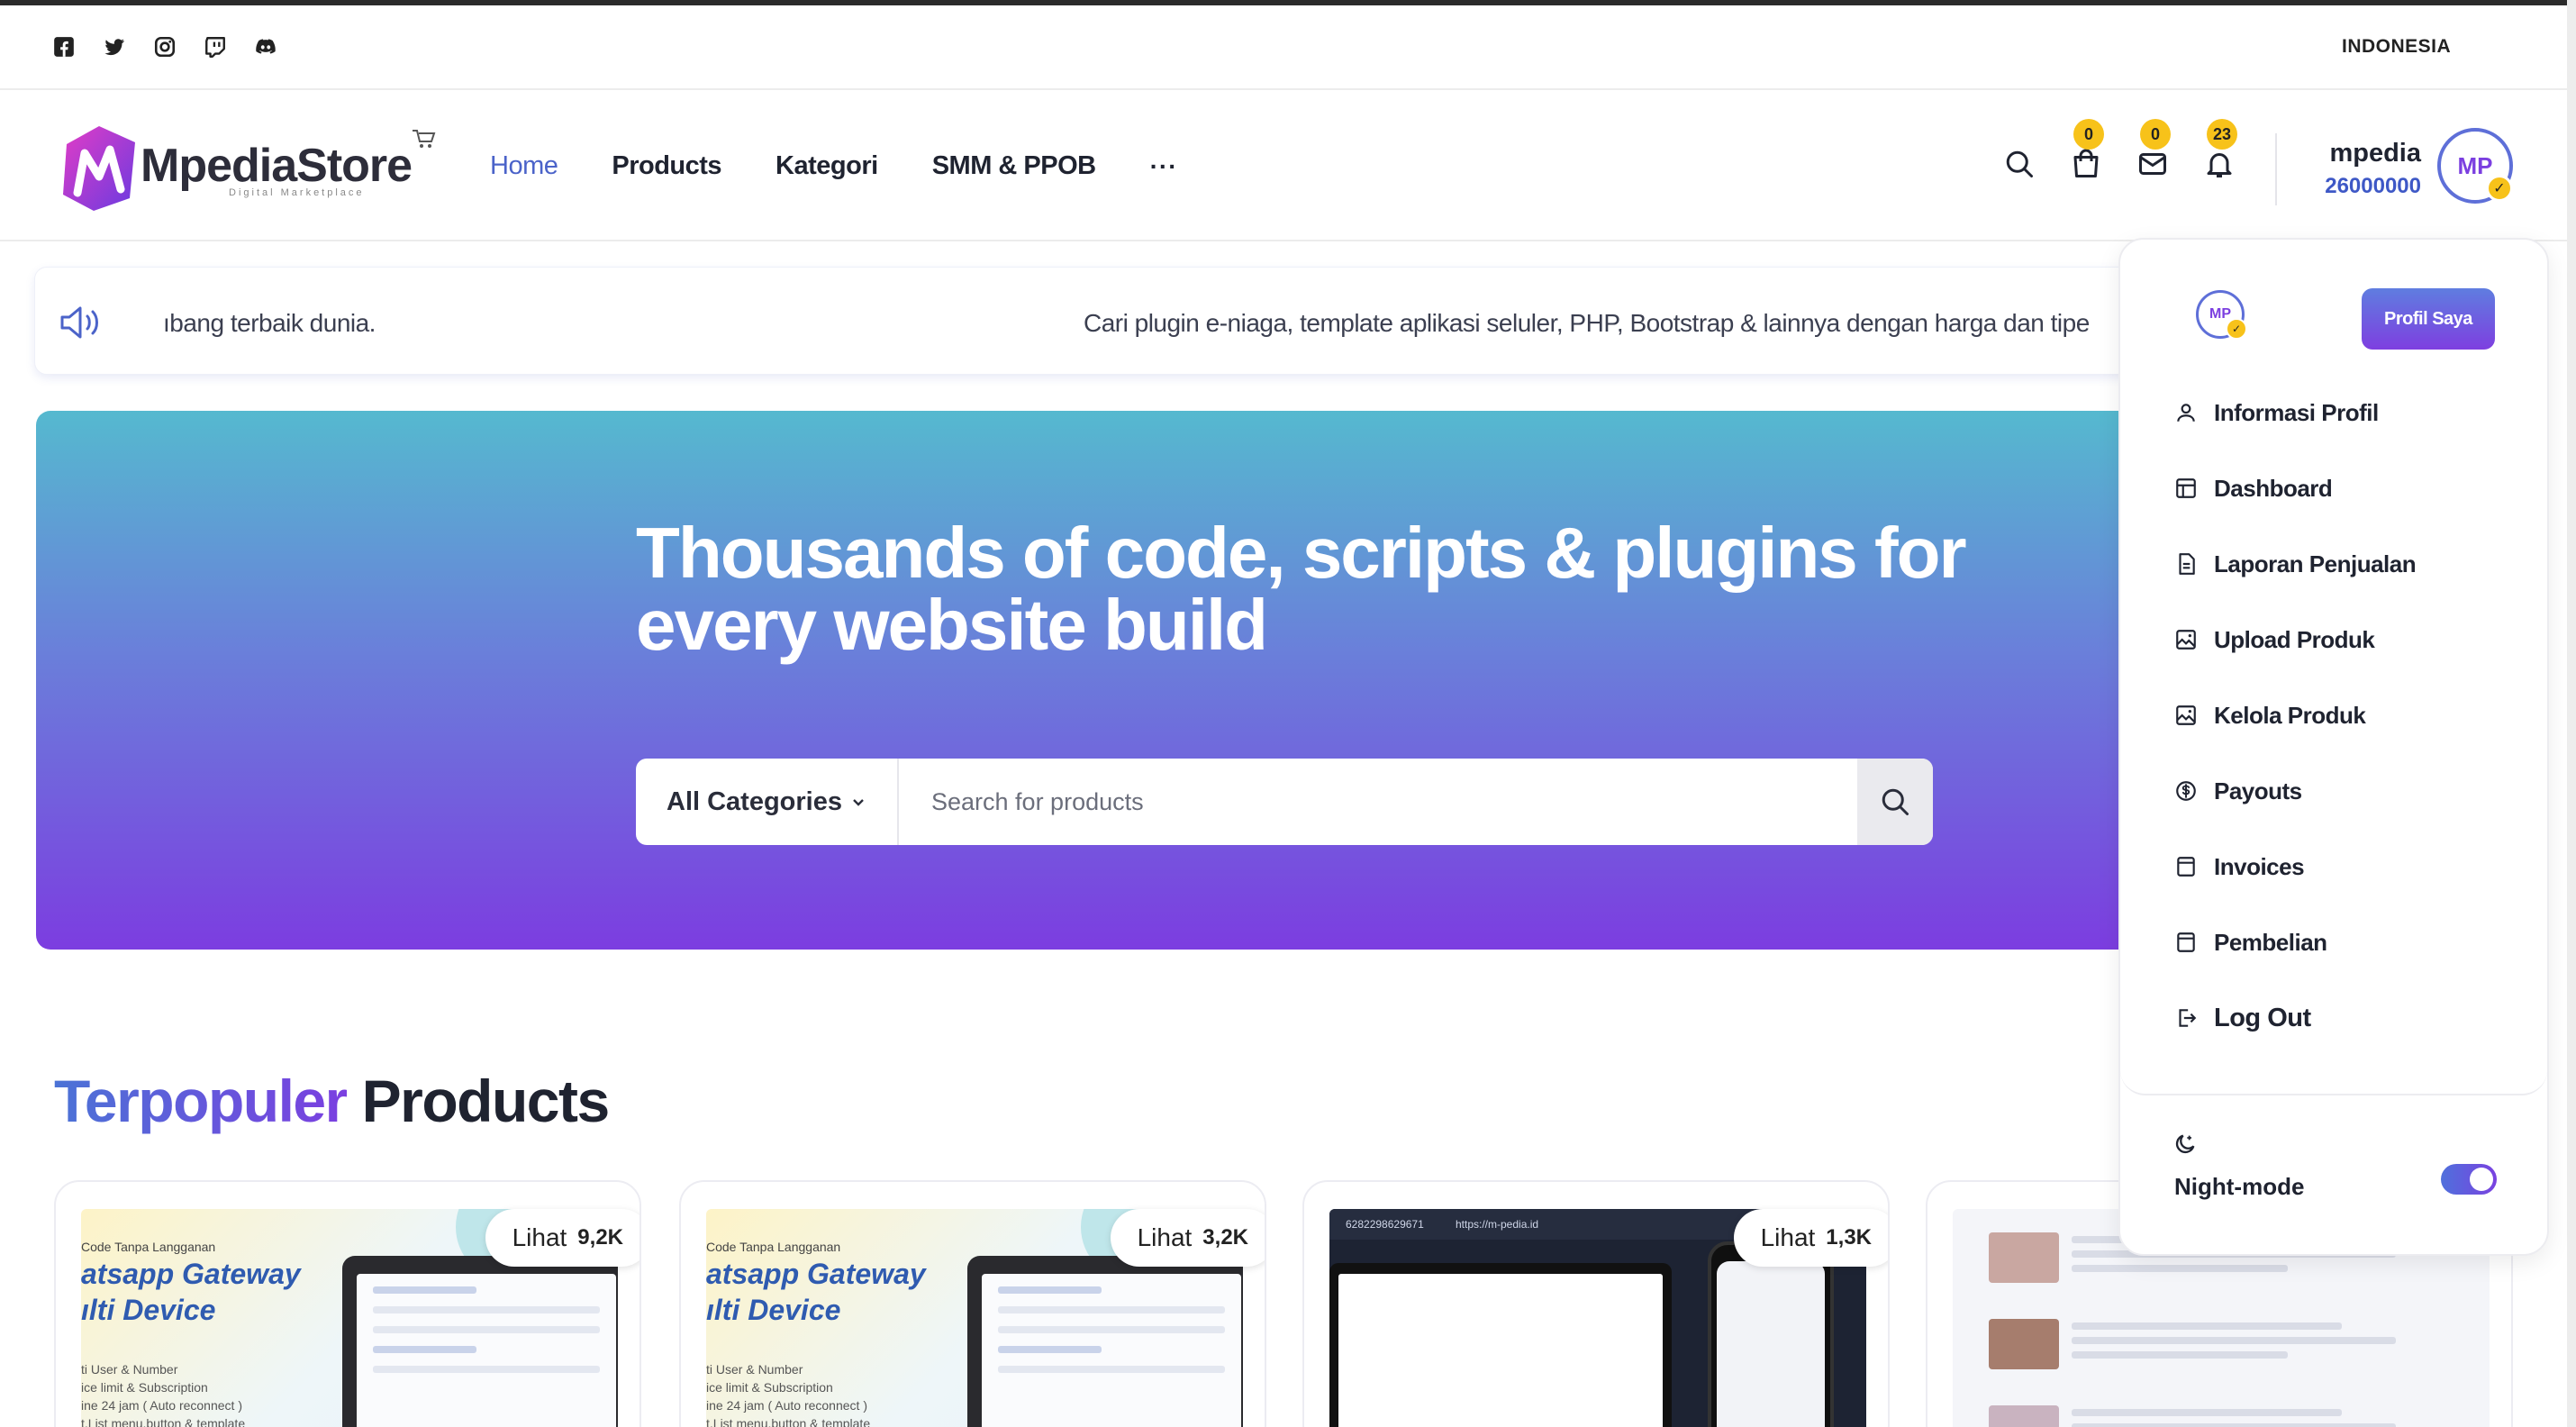  I want to click on menu-item-label: Pembelian, so click(2270, 942).